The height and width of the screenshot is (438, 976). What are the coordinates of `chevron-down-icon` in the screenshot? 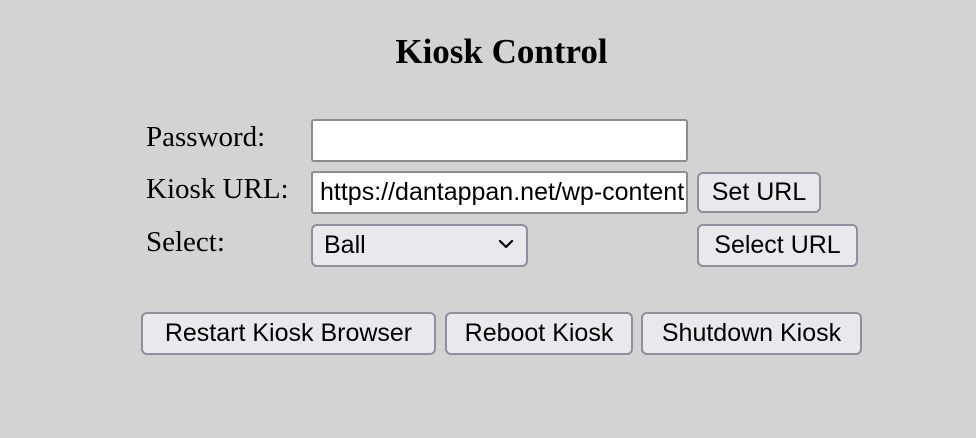 It's located at (506, 244).